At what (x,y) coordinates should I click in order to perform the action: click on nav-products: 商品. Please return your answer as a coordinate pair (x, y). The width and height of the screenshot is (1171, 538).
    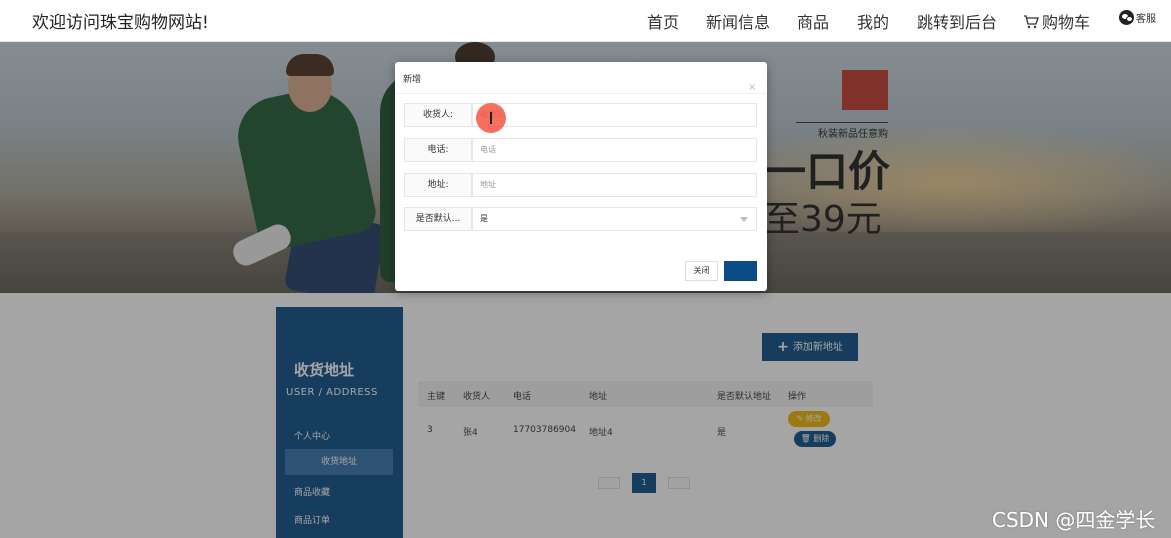
    Looking at the image, I should click on (813, 21).